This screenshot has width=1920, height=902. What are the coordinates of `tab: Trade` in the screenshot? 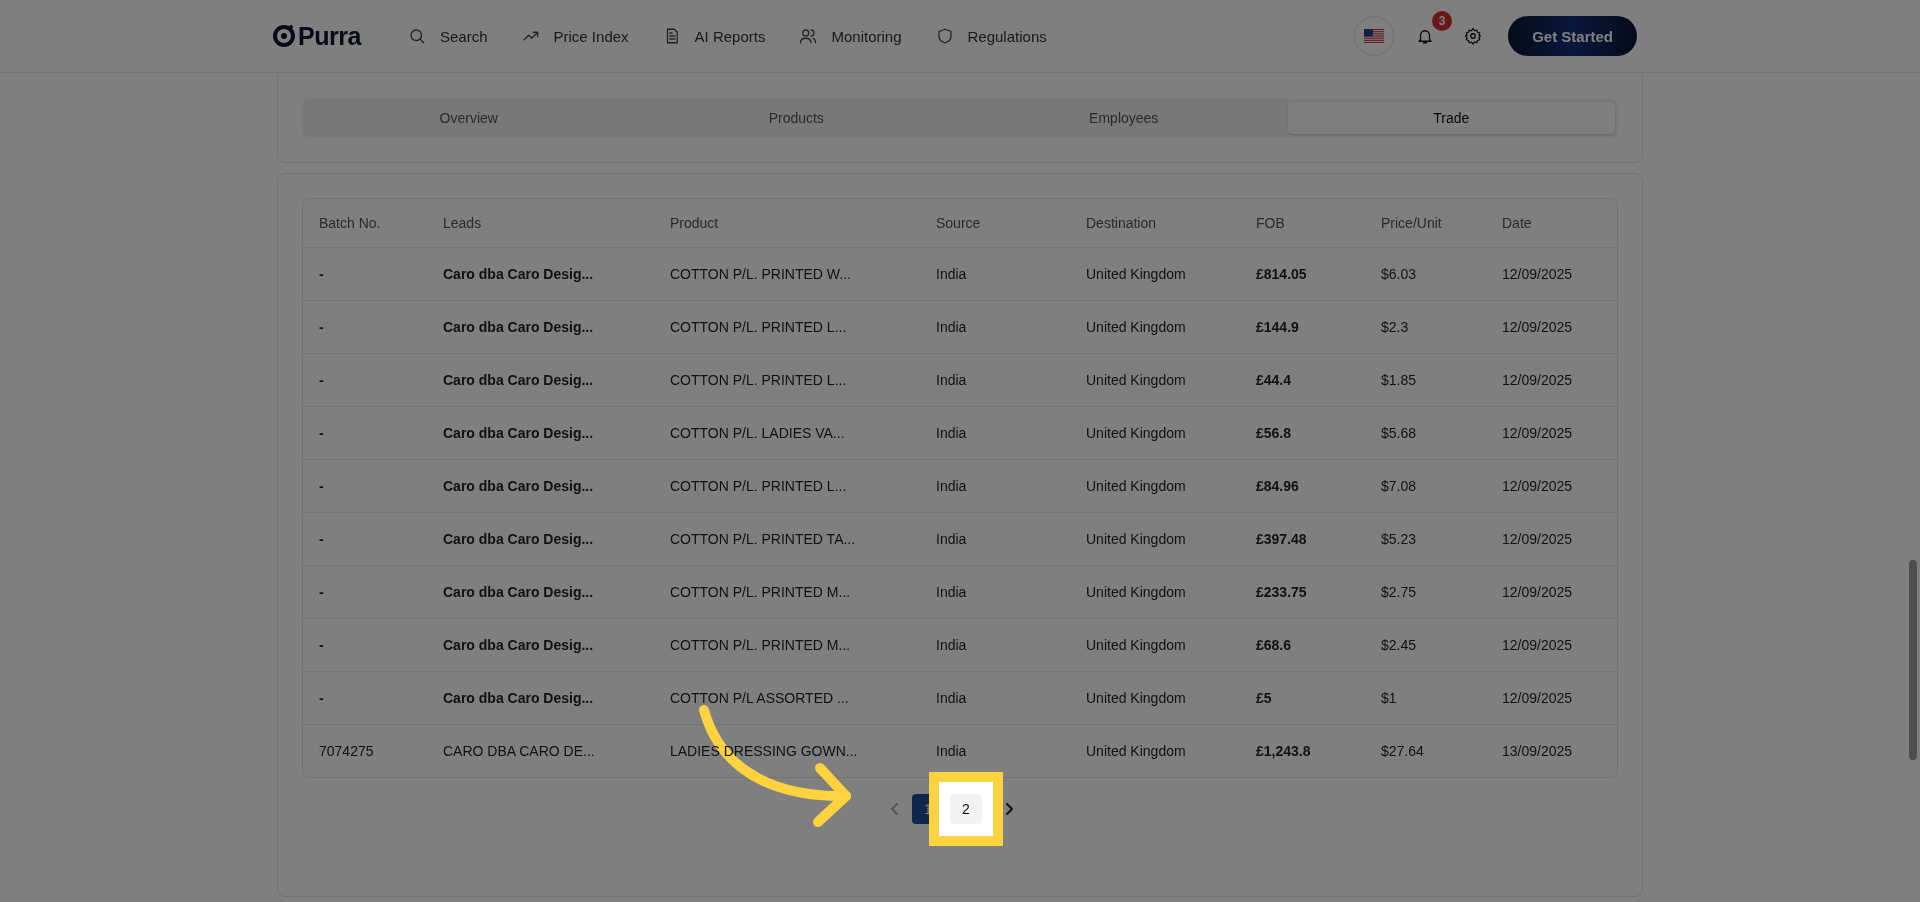 It's located at (1451, 118).